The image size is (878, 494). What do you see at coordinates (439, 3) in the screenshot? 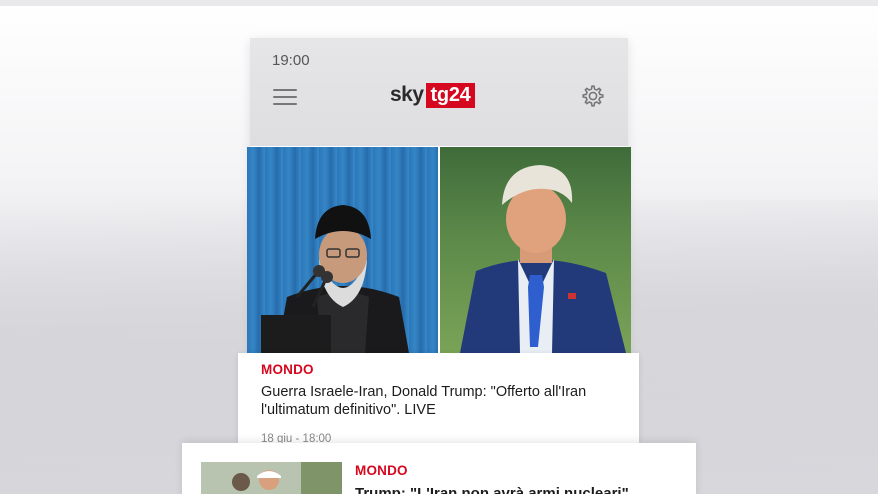
I see `top-band` at bounding box center [439, 3].